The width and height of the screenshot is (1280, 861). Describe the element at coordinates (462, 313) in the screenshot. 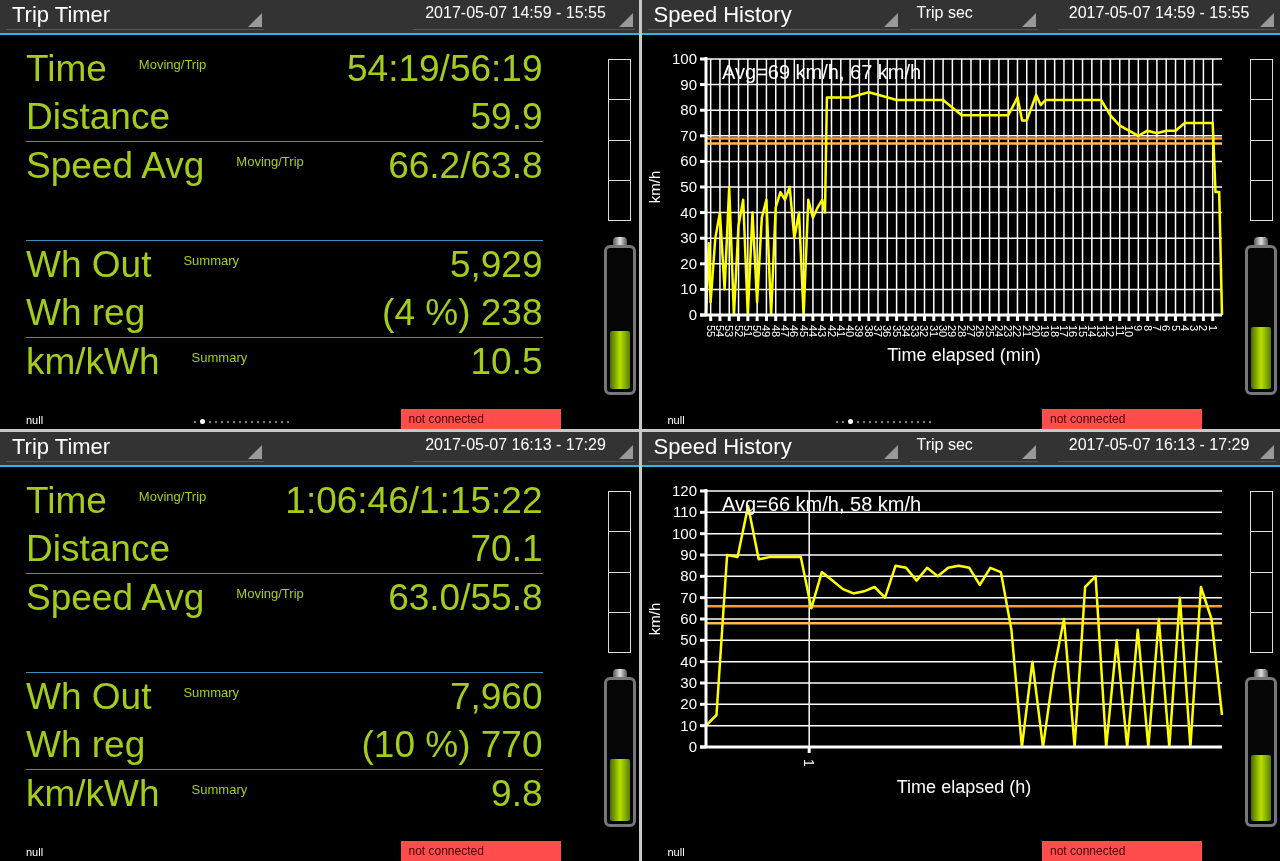

I see `stat-value: (4 %) 238` at that location.